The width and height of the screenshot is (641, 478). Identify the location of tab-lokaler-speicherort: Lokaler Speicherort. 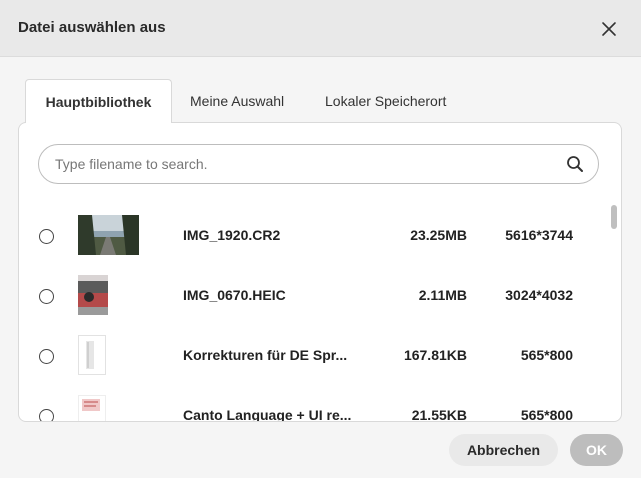
(385, 101).